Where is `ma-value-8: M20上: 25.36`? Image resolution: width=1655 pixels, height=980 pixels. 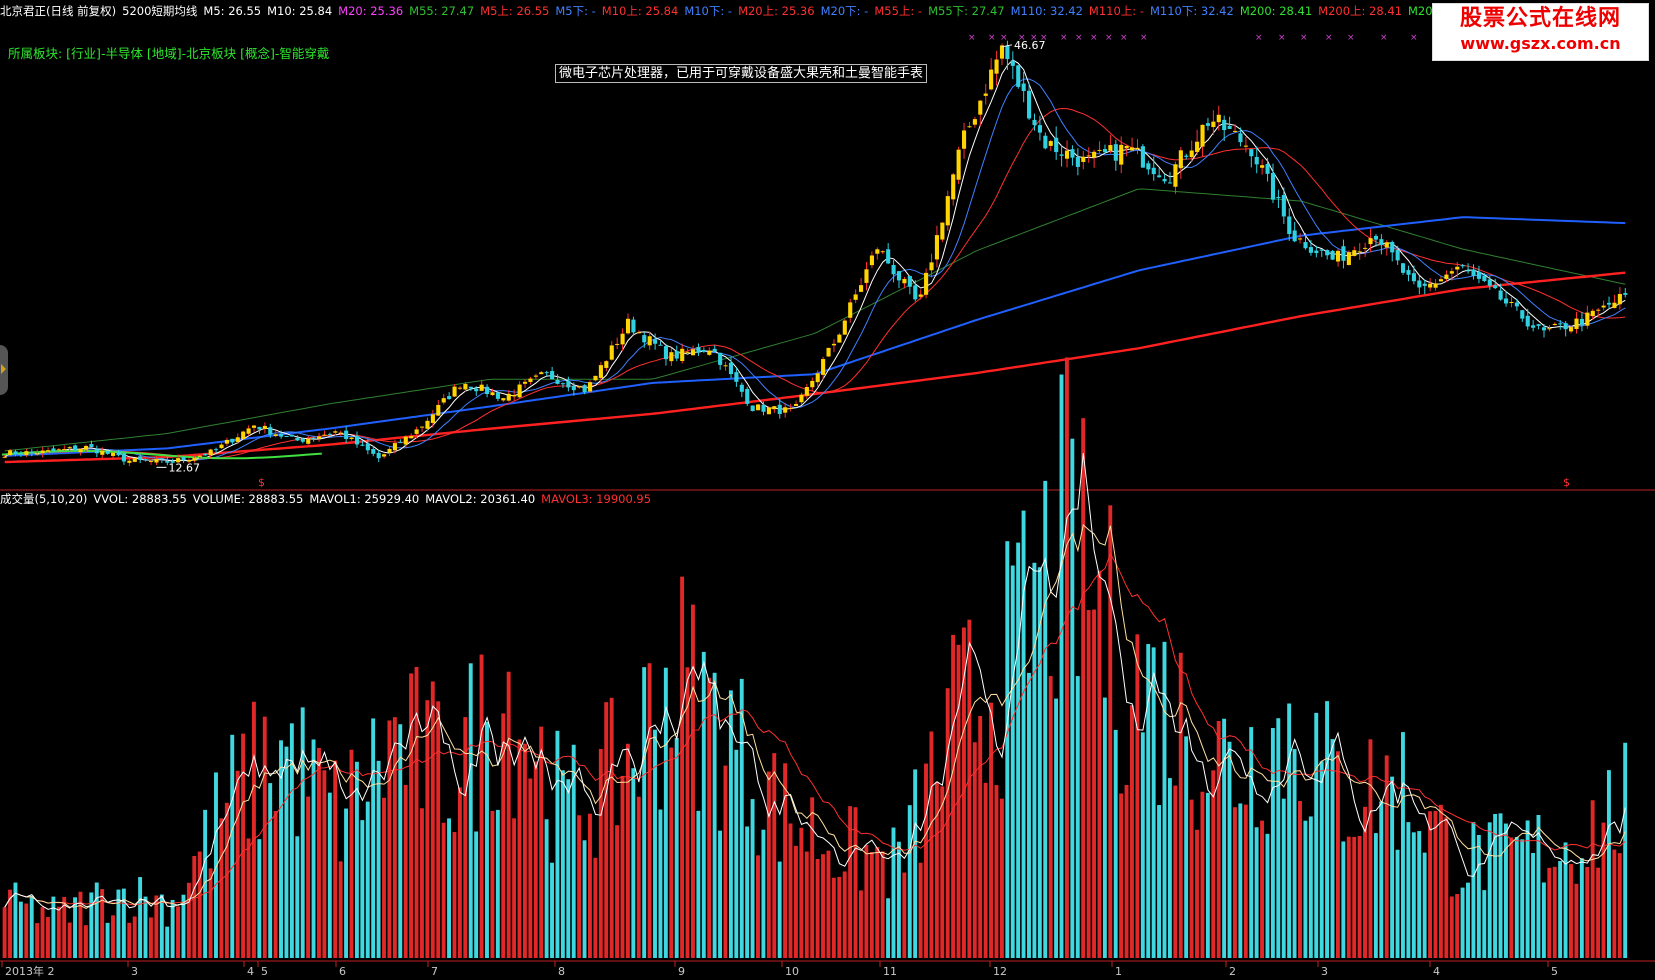
ma-value-8: M20上: 25.36 is located at coordinates (776, 11).